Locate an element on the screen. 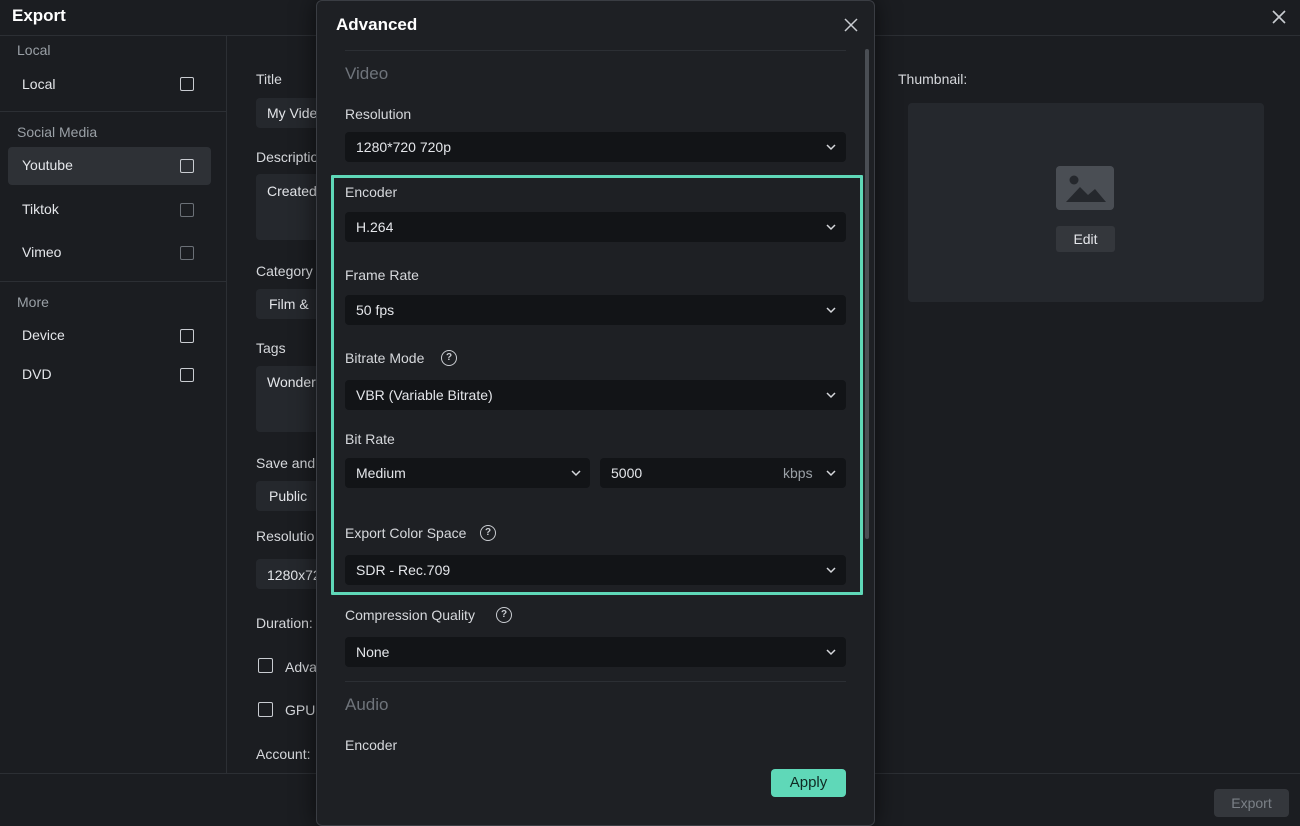 Image resolution: width=1300 pixels, height=826 pixels. account-label: Account: is located at coordinates (283, 754).